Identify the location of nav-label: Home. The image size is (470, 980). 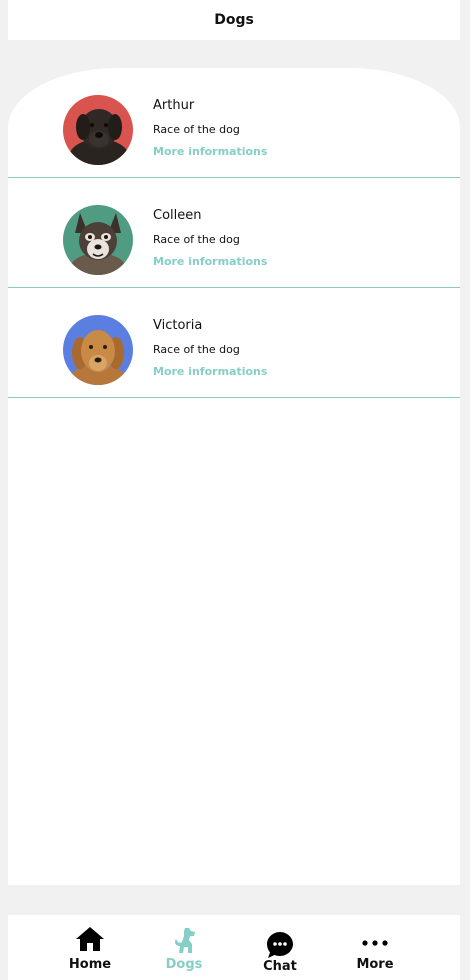
(90, 964).